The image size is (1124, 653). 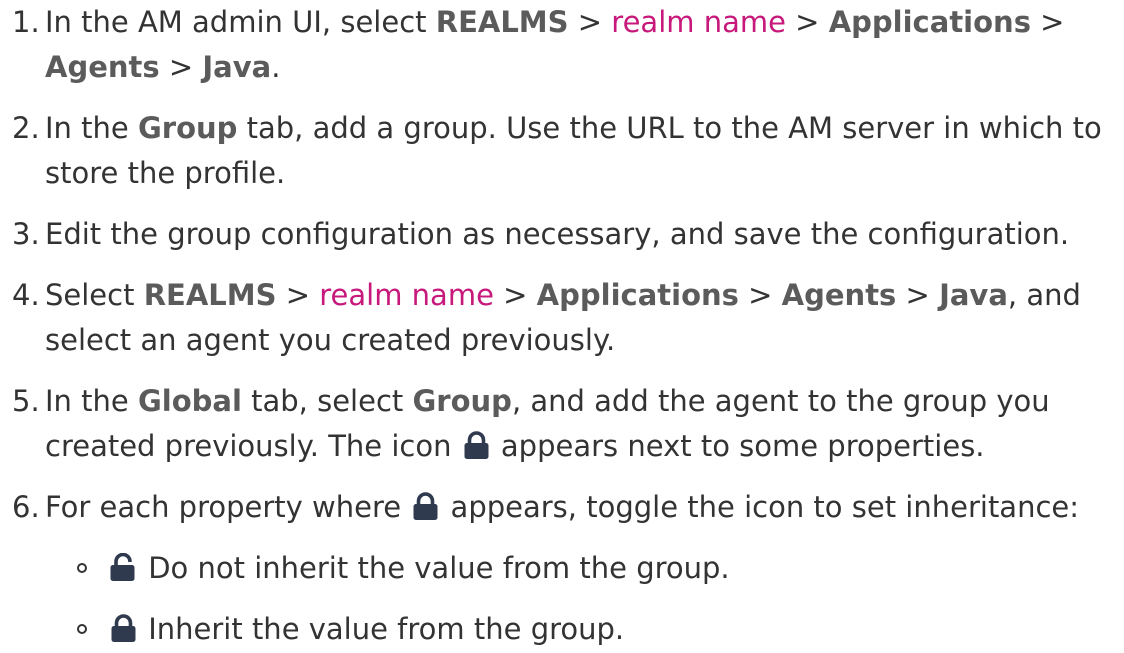 I want to click on step-text-segment: tab, select, so click(x=327, y=401).